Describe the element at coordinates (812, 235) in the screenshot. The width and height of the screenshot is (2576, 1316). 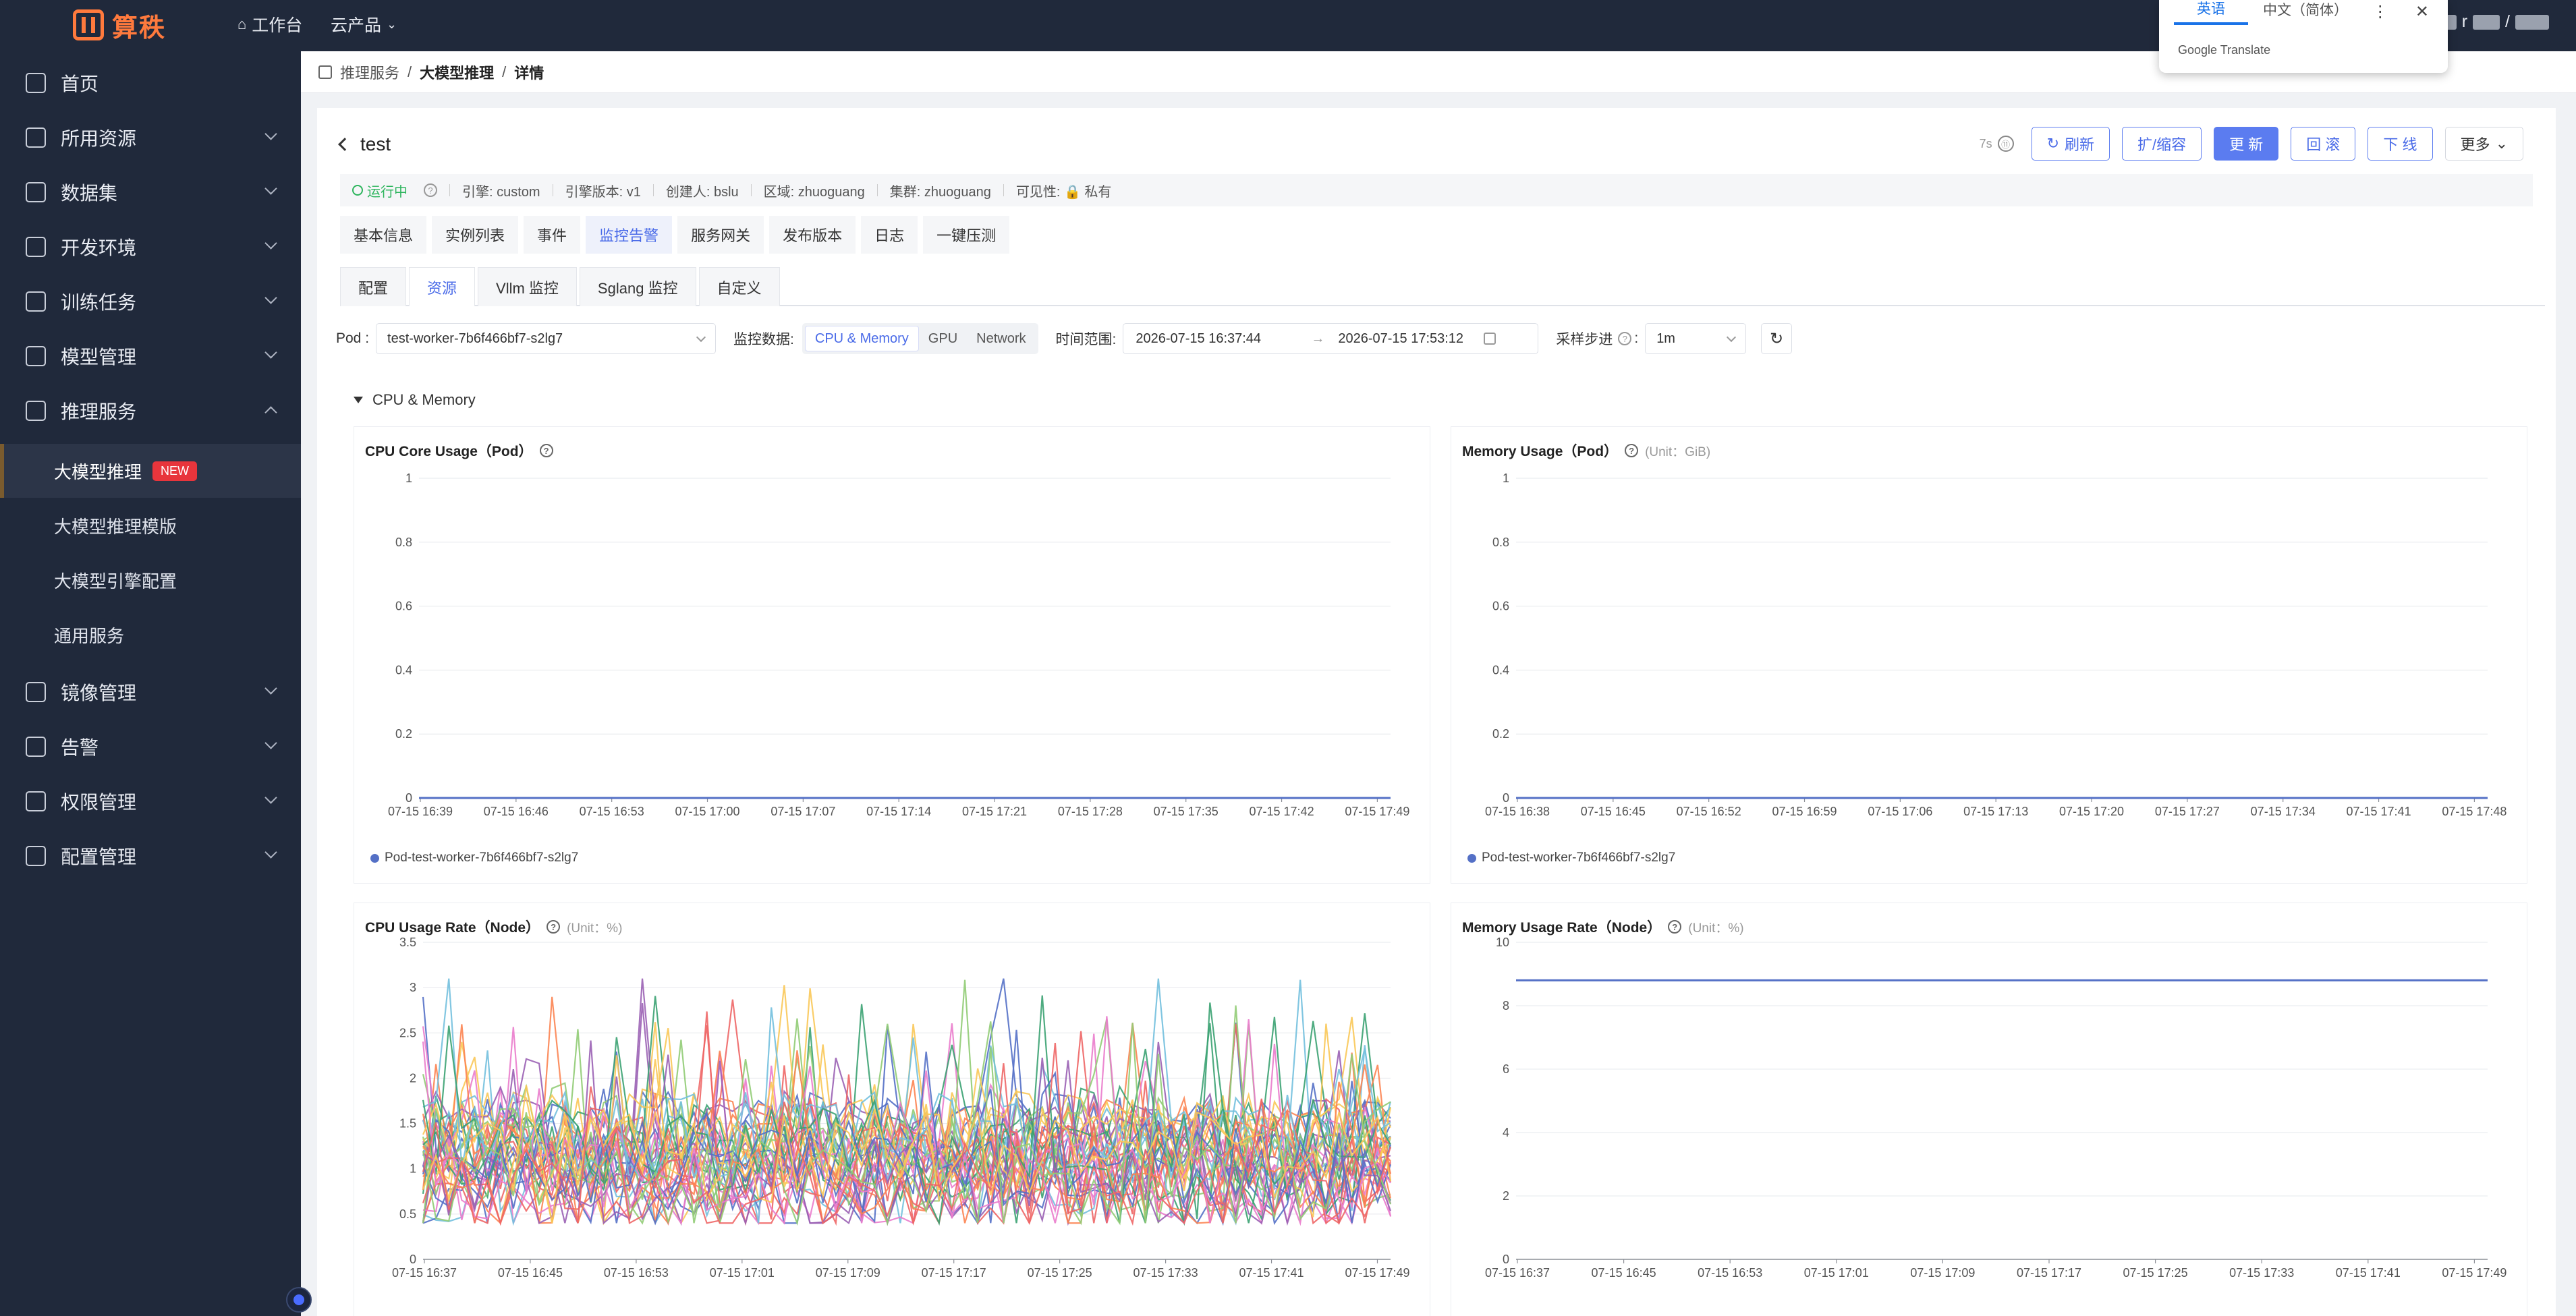
I see `tab-releases: 发布版本` at that location.